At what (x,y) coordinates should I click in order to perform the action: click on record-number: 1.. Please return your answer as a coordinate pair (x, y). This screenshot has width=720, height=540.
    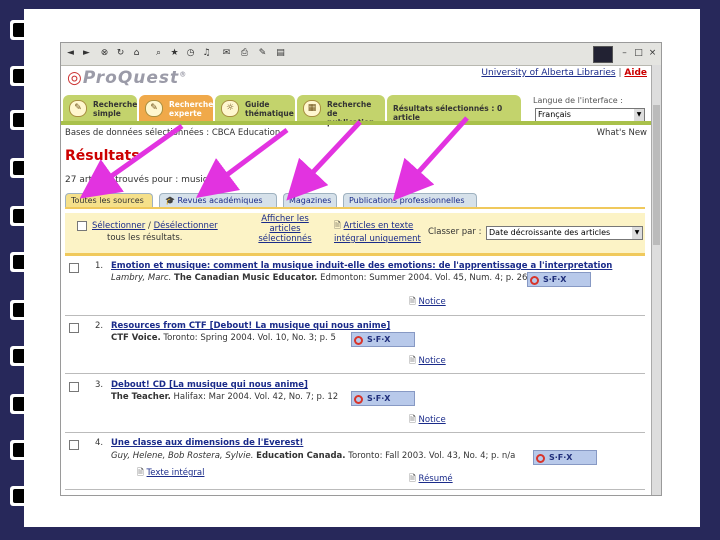
    Looking at the image, I should click on (99, 266).